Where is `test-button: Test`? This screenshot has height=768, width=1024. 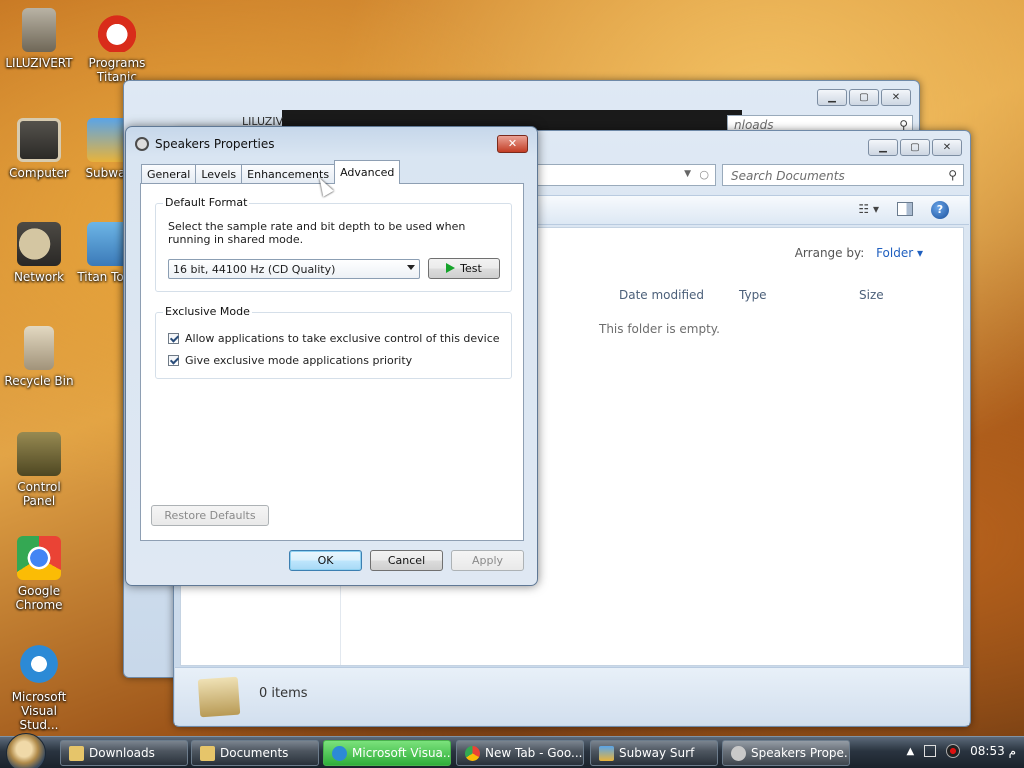 test-button: Test is located at coordinates (464, 268).